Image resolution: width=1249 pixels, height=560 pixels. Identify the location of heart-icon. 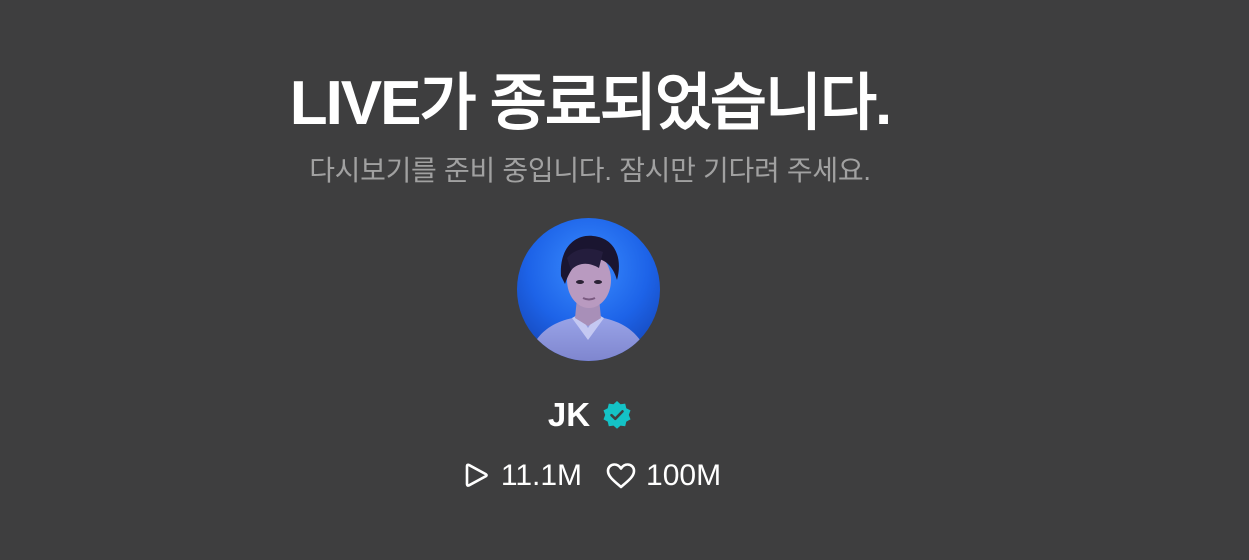
(621, 476).